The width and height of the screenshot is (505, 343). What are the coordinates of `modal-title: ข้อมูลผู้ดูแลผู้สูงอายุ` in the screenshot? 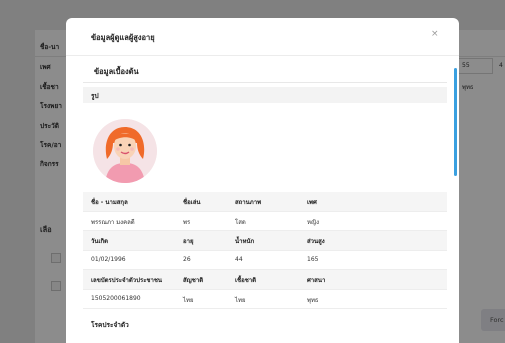 It's located at (123, 37).